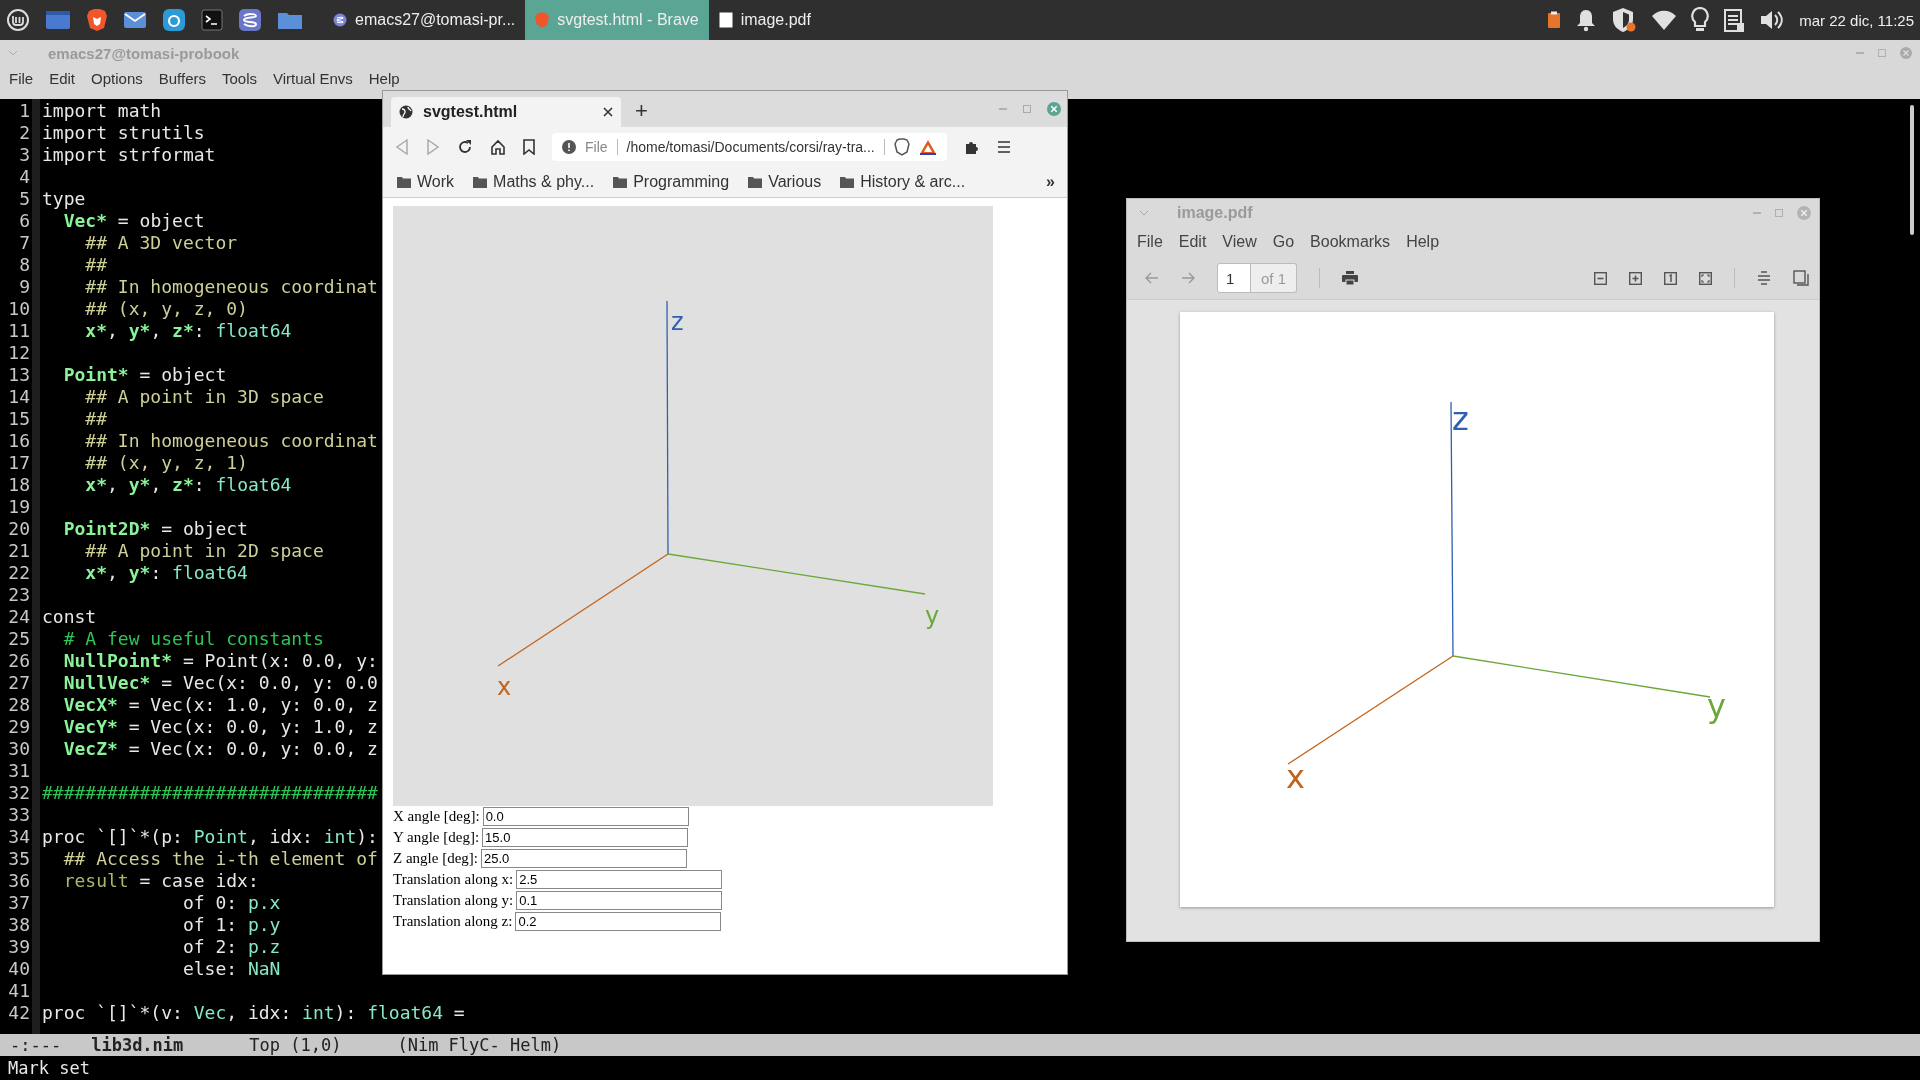 Image resolution: width=1920 pixels, height=1080 pixels. What do you see at coordinates (1705, 278) in the screenshot?
I see `fit-page-icon` at bounding box center [1705, 278].